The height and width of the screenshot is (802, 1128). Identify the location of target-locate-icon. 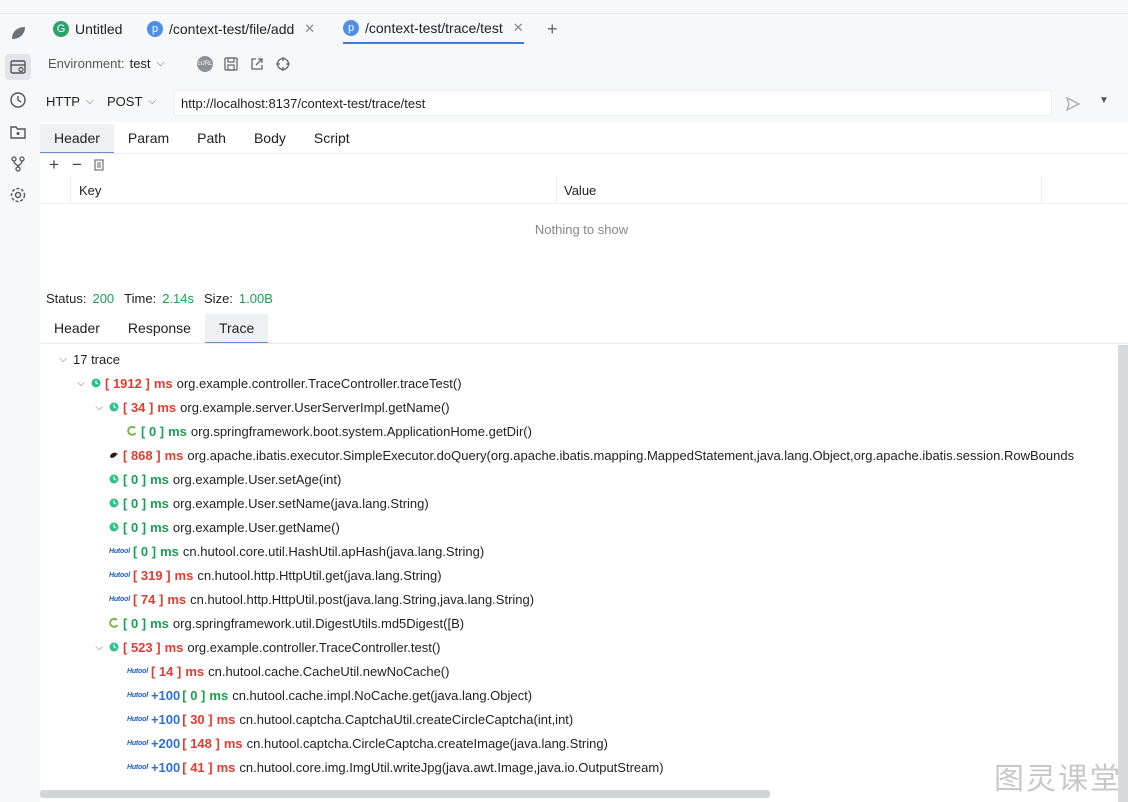
(283, 64).